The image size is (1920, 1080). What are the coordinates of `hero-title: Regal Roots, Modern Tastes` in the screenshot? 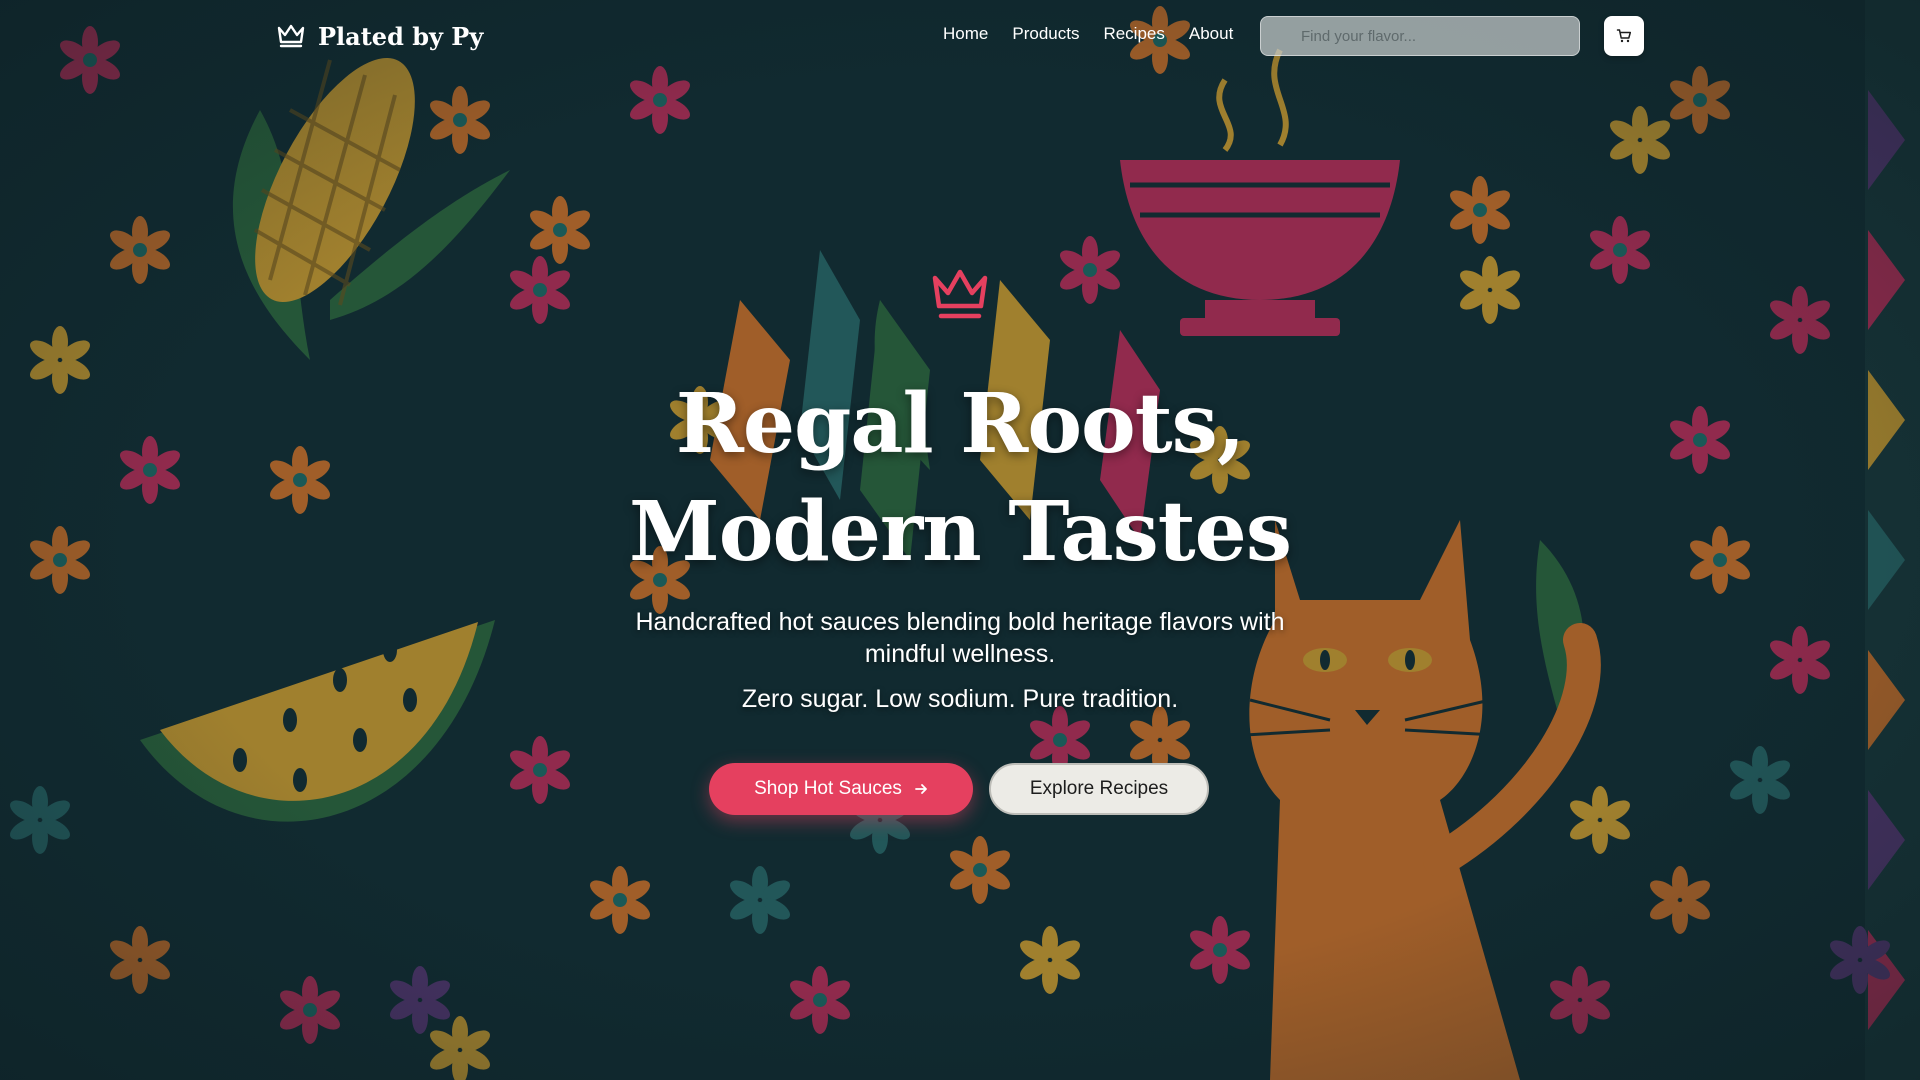 It's located at (960, 478).